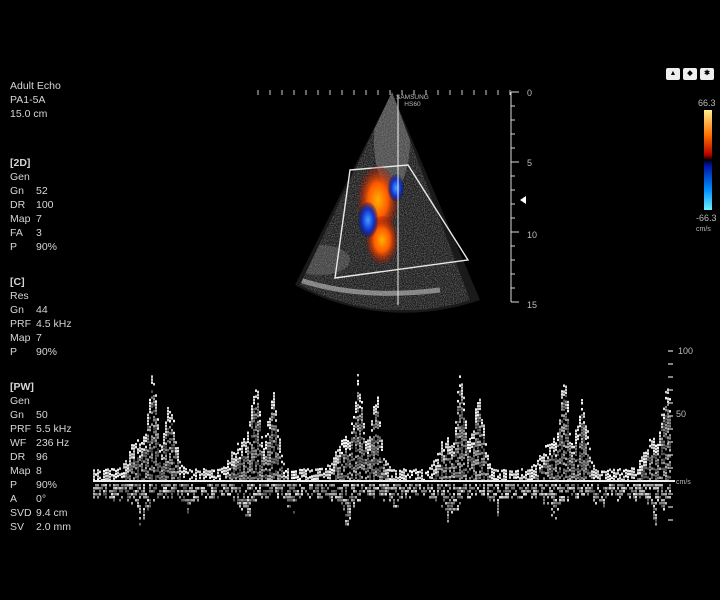  What do you see at coordinates (690, 74) in the screenshot?
I see `nav-icon: ◆` at bounding box center [690, 74].